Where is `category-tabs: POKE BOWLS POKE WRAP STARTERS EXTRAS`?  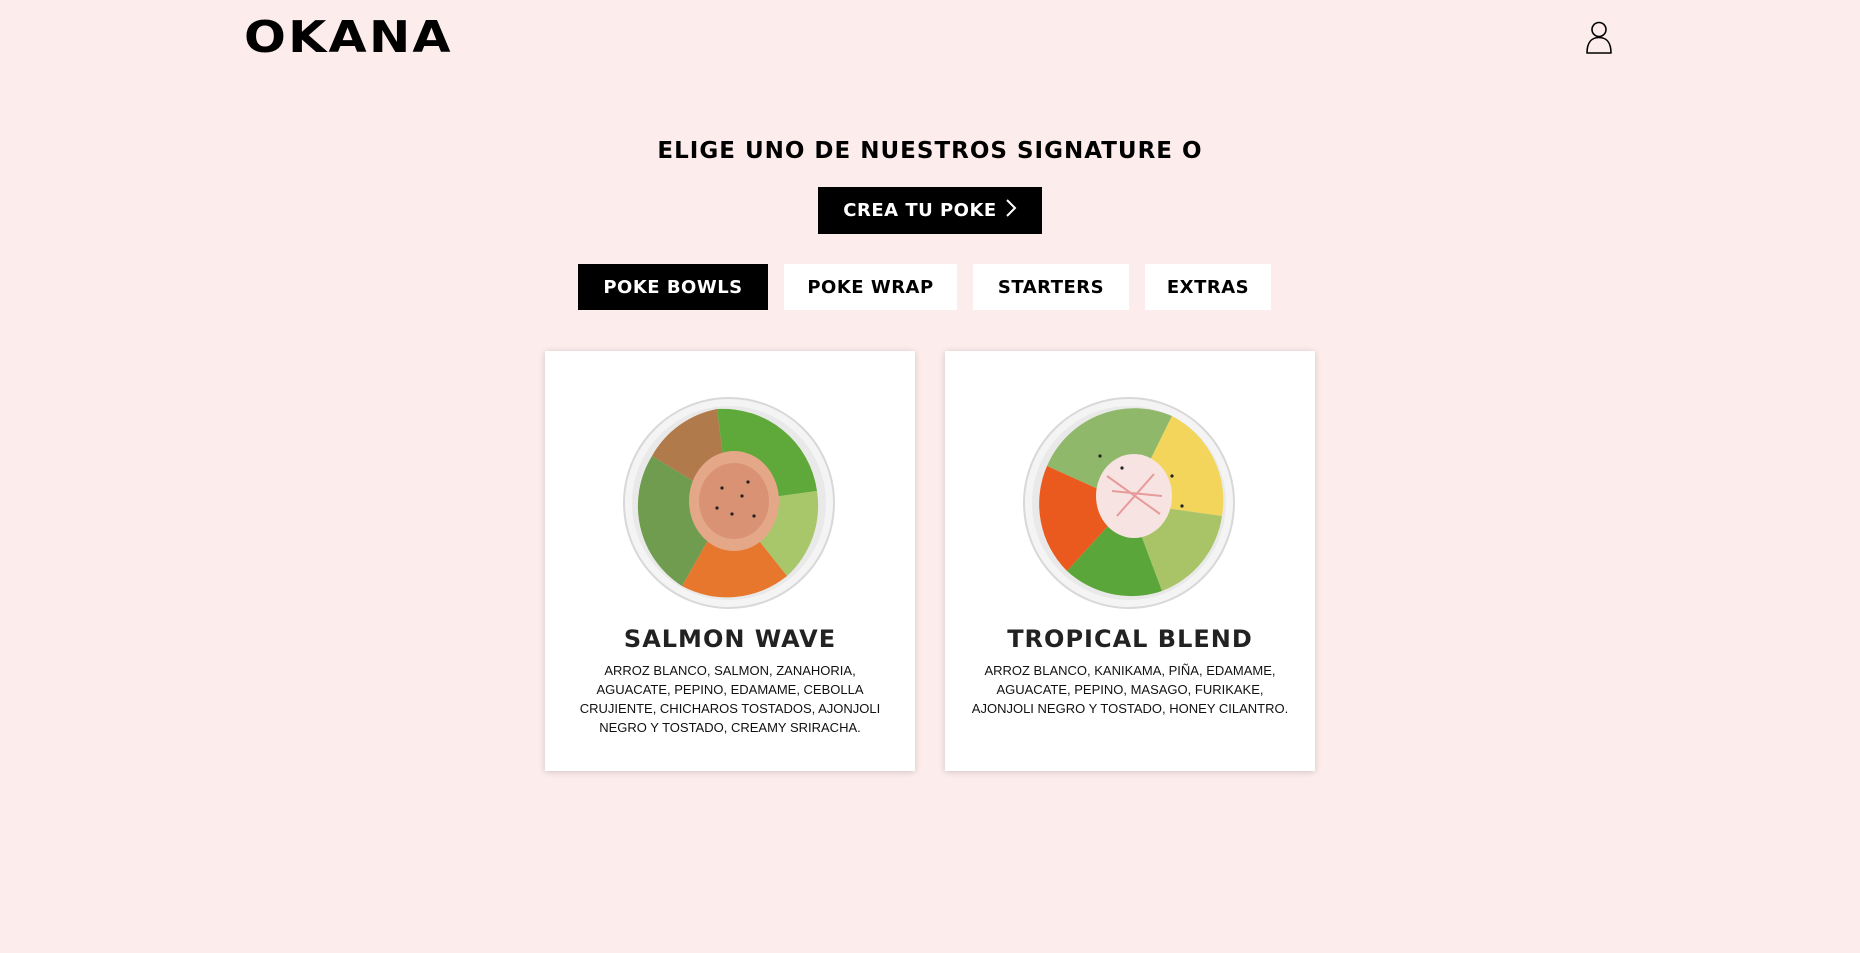
category-tabs: POKE BOWLS POKE WRAP STARTERS EXTRAS is located at coordinates (924, 287).